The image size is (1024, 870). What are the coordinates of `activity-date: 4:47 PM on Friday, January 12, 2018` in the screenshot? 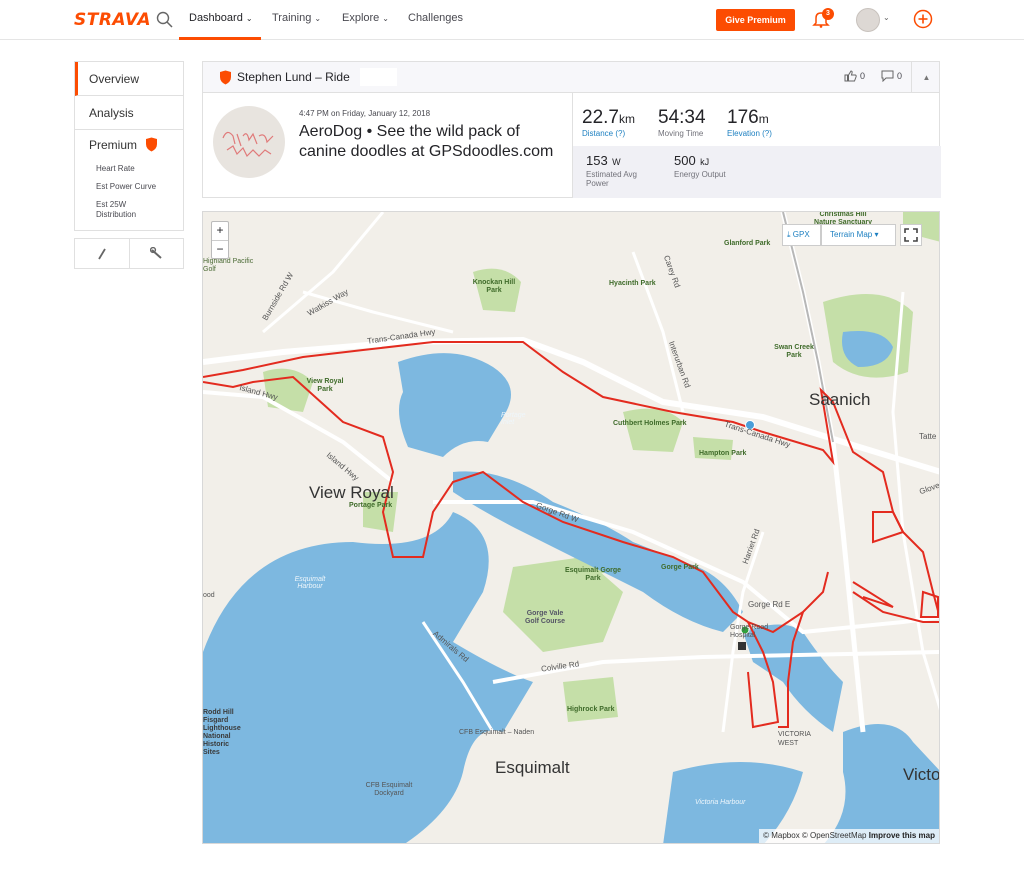 It's located at (365, 113).